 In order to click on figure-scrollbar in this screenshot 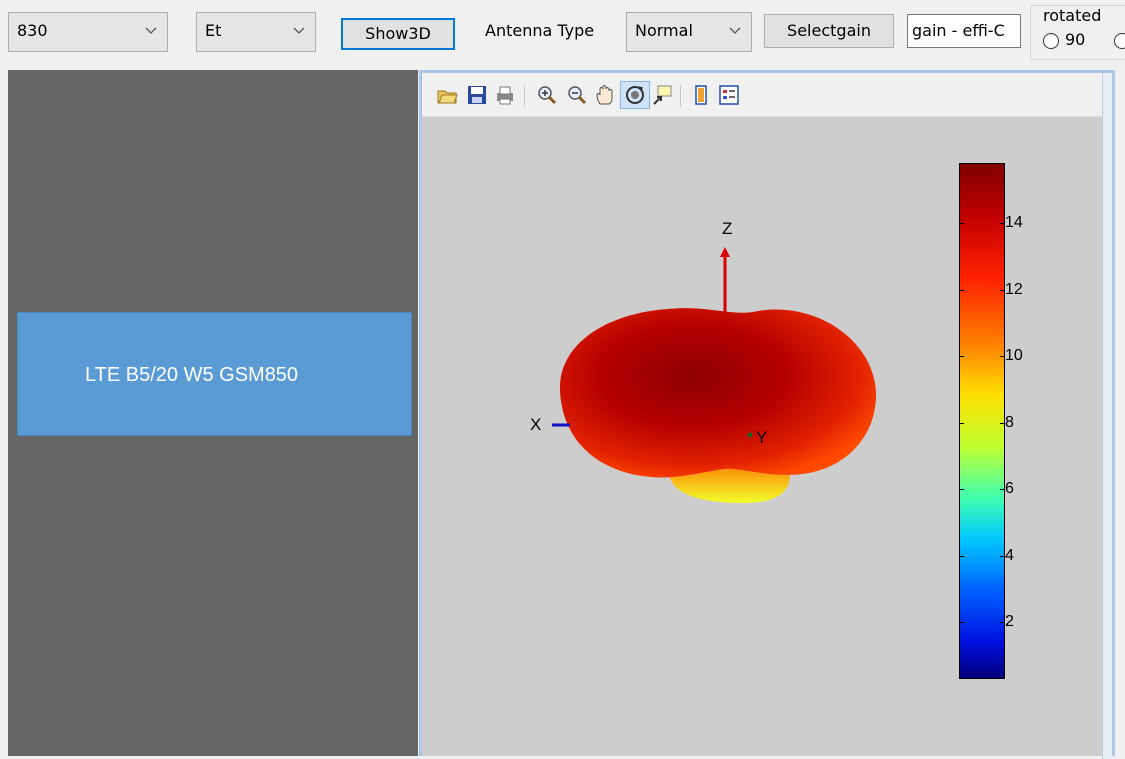, I will do `click(1107, 416)`.